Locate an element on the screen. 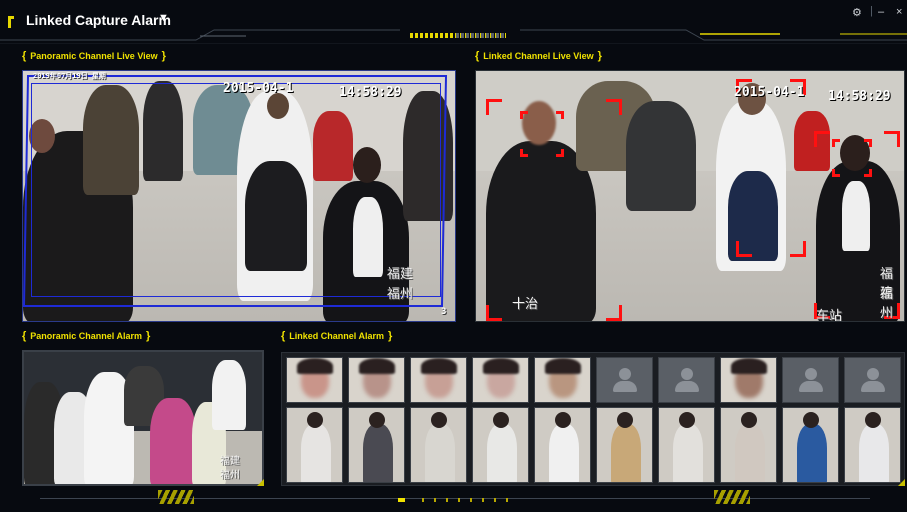  title-mark-icon is located at coordinates (11, 22).